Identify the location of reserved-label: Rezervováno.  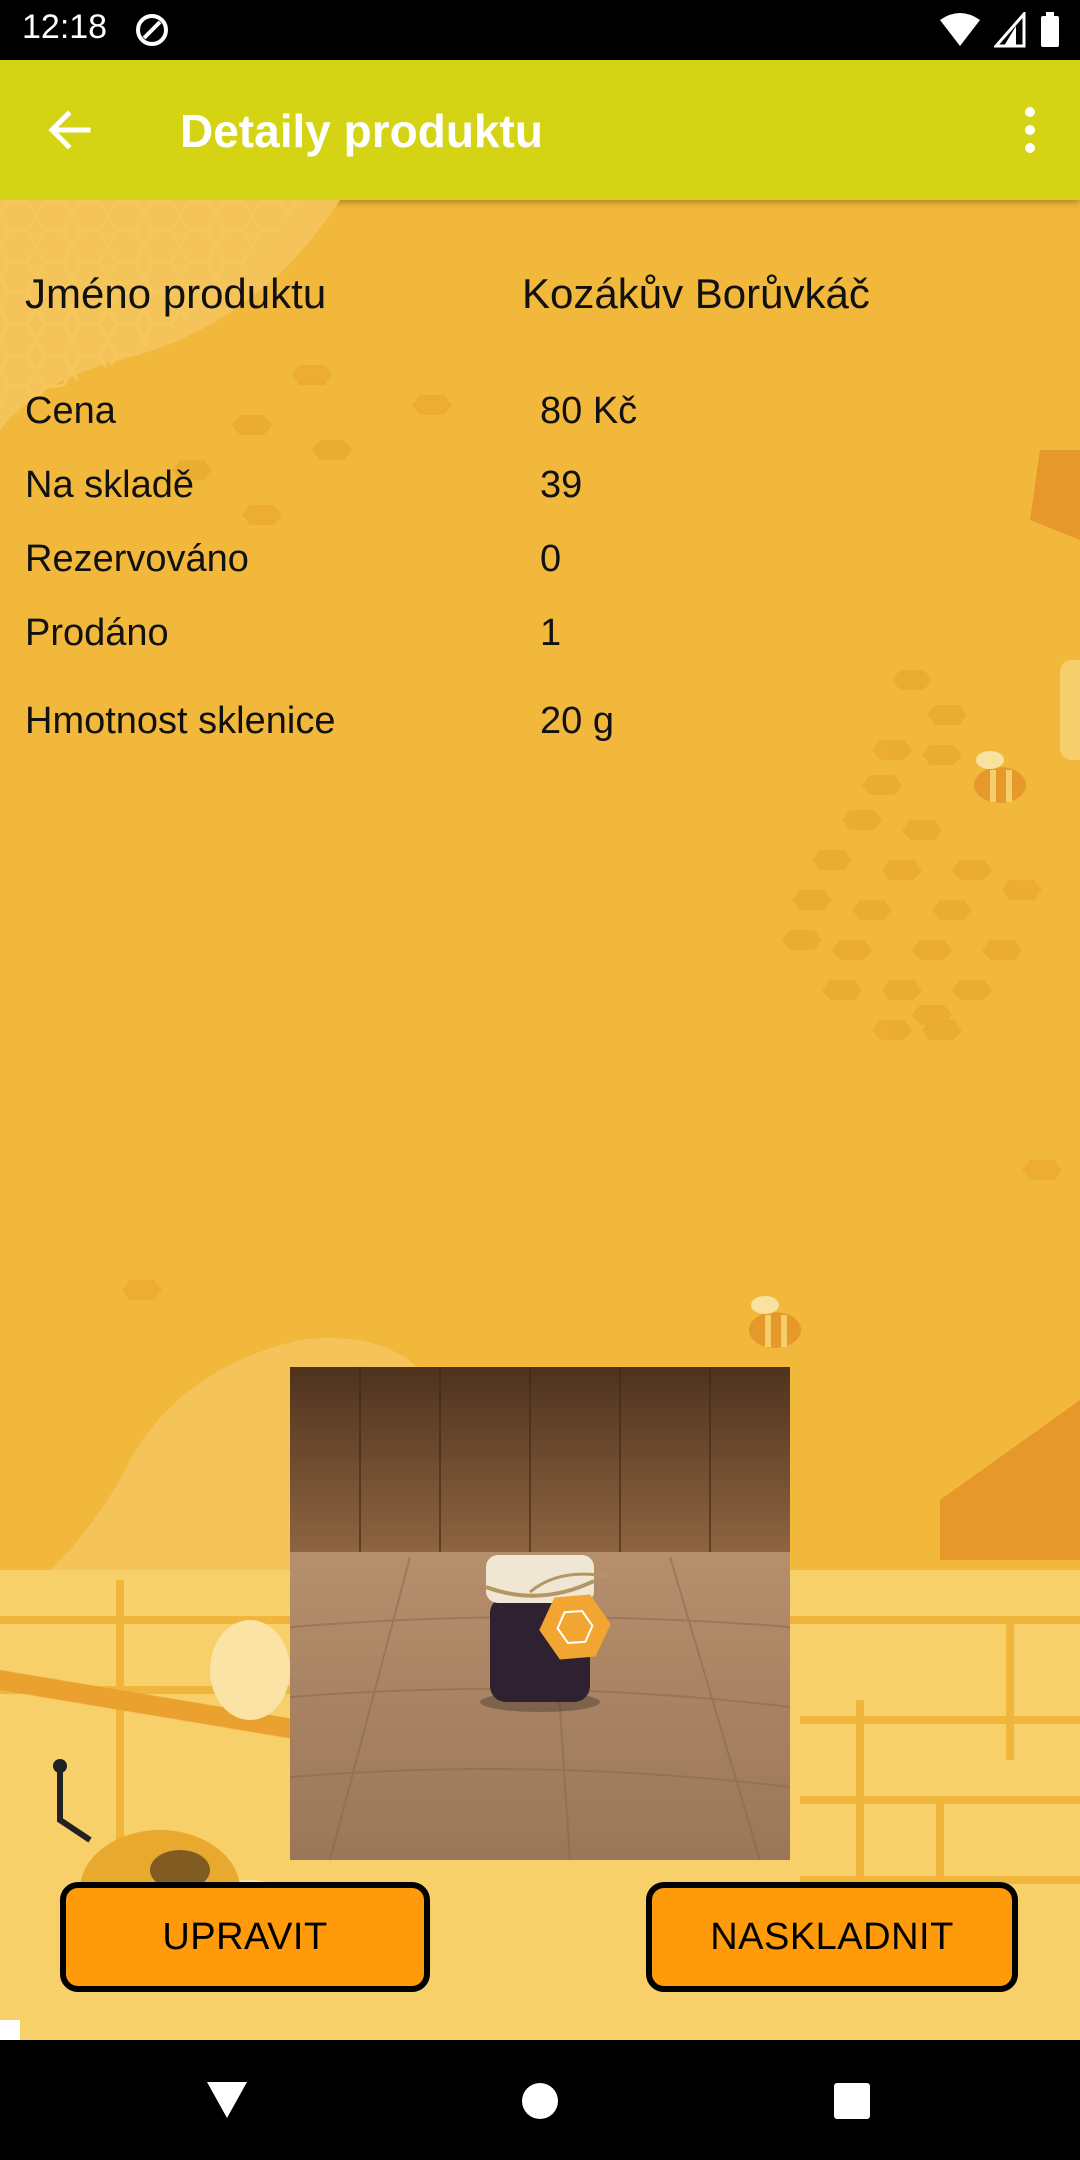
(137, 559).